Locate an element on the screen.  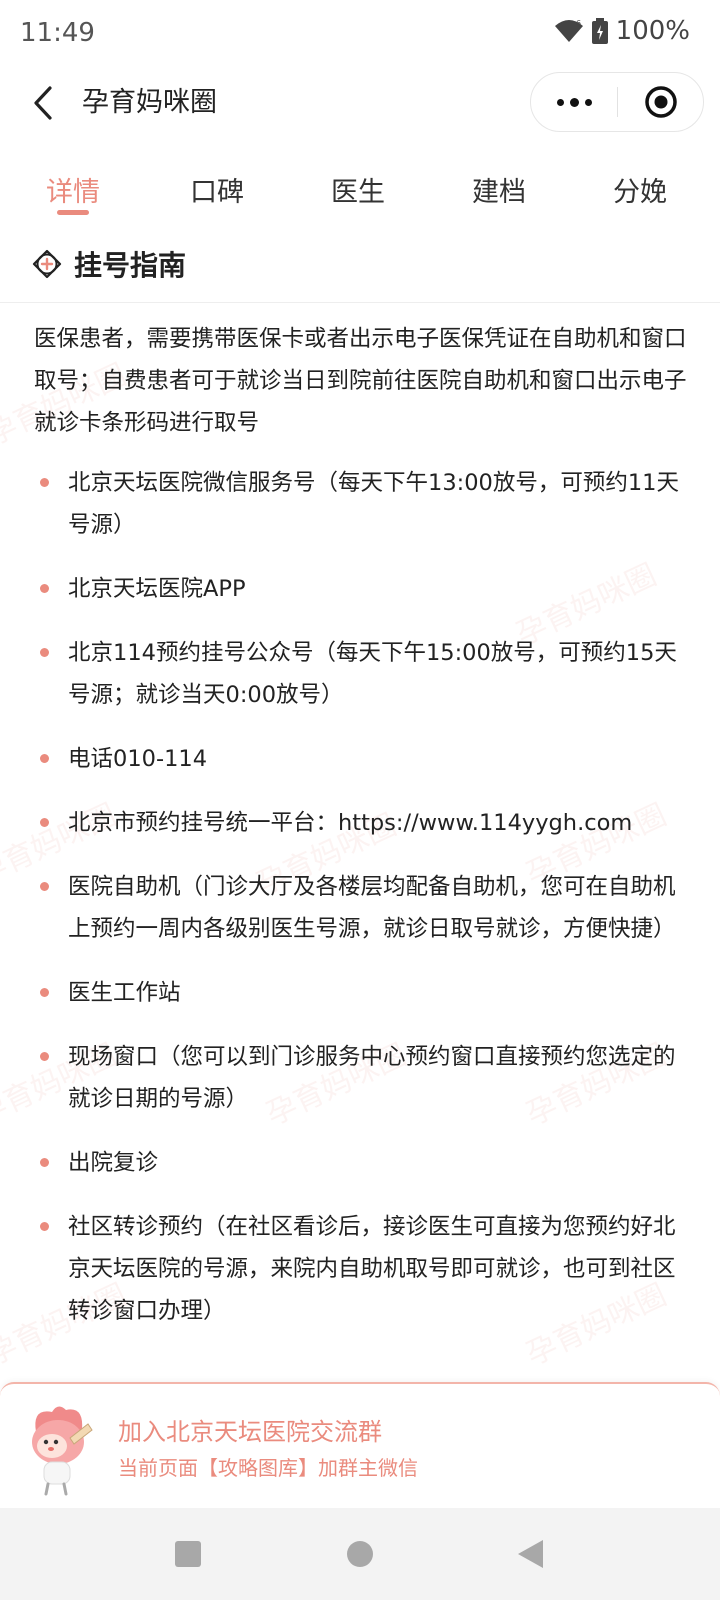
list-item: 电话010-114 is located at coordinates (362, 759).